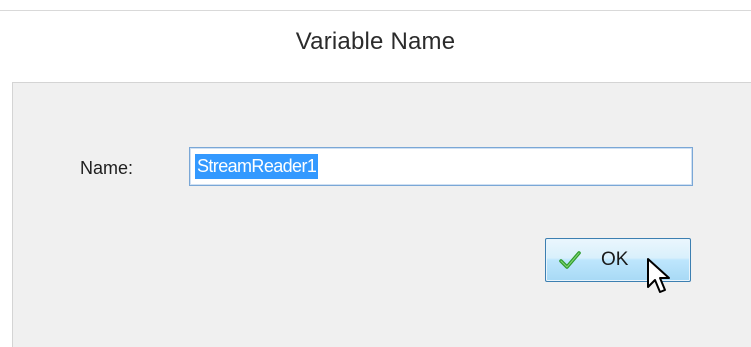  What do you see at coordinates (107, 168) in the screenshot?
I see `name-label: Name:` at bounding box center [107, 168].